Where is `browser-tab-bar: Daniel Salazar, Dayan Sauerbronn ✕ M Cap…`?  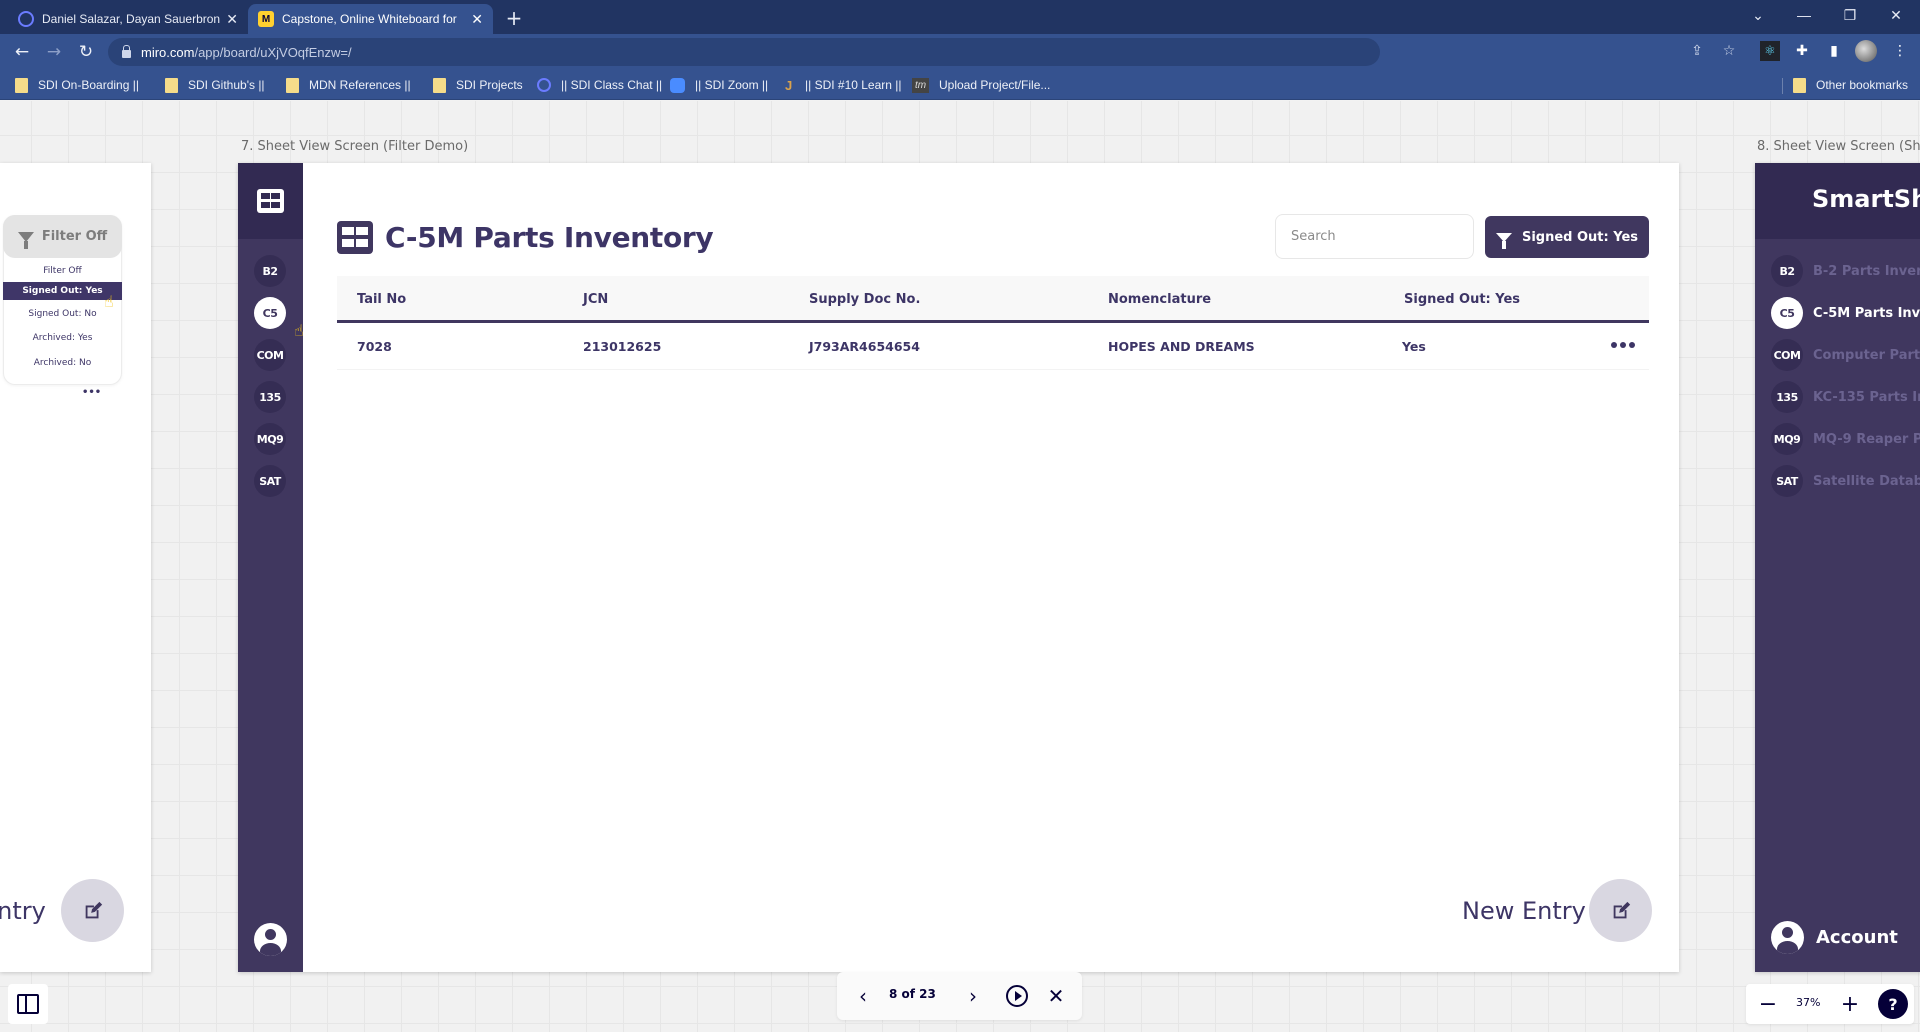
browser-tab-bar: Daniel Salazar, Dayan Sauerbronn ✕ M Cap… is located at coordinates (960, 17).